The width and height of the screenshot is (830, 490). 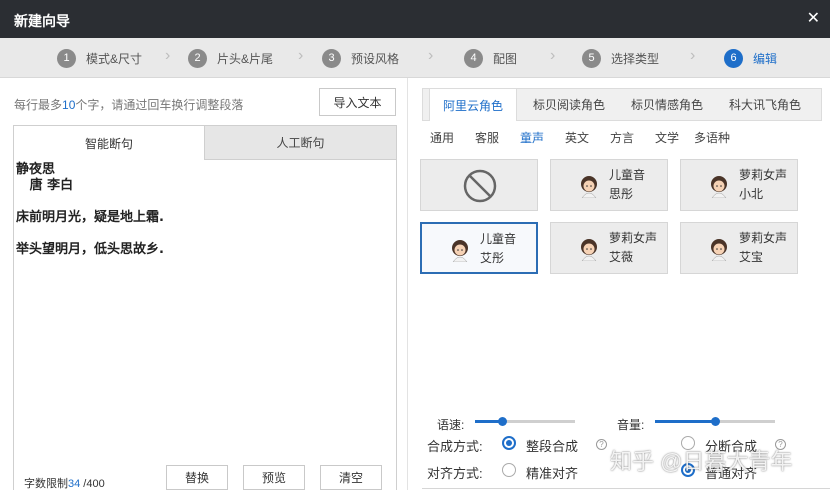 I want to click on text-line: 床前明月光，疑是地上霜., so click(x=90, y=217).